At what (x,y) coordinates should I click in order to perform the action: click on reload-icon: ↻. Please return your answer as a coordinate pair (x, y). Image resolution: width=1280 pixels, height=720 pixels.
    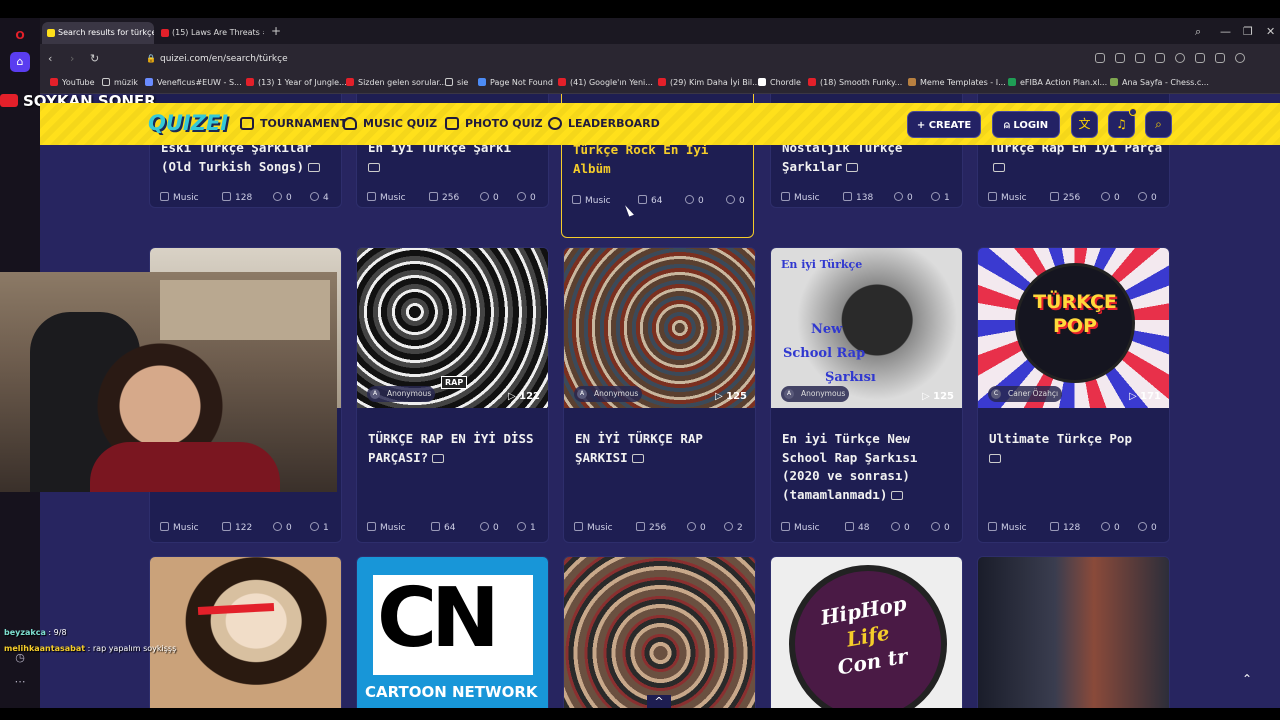
    Looking at the image, I should click on (94, 58).